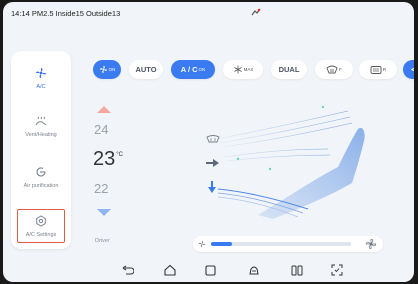 This screenshot has width=418, height=284. I want to click on sidebar-item-label: Air purification, so click(41, 186).